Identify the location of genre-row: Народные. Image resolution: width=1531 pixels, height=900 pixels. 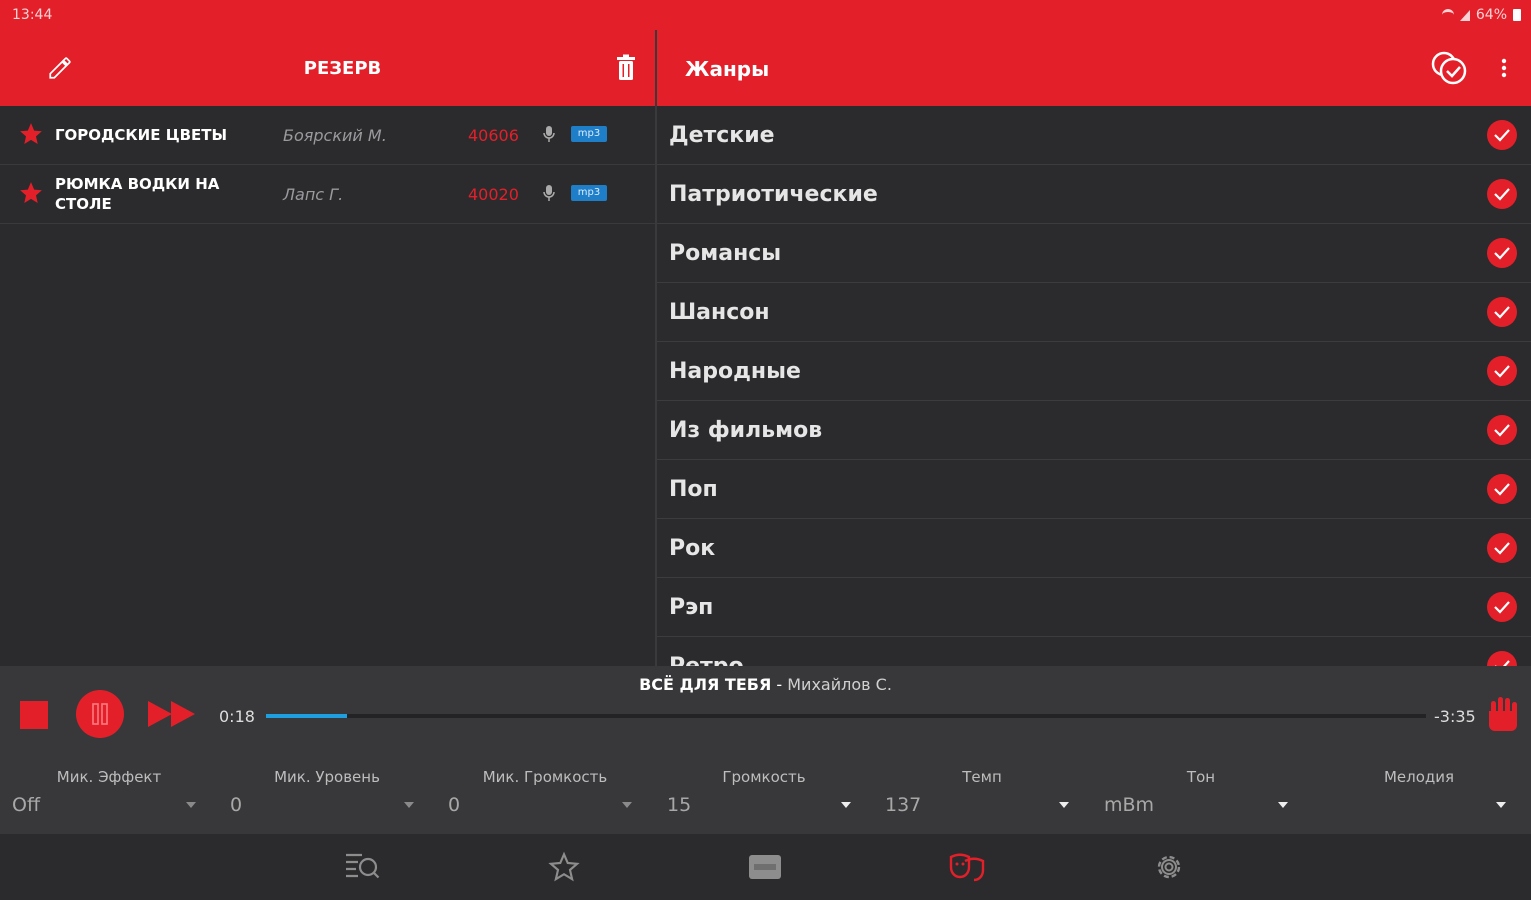
(1094, 371).